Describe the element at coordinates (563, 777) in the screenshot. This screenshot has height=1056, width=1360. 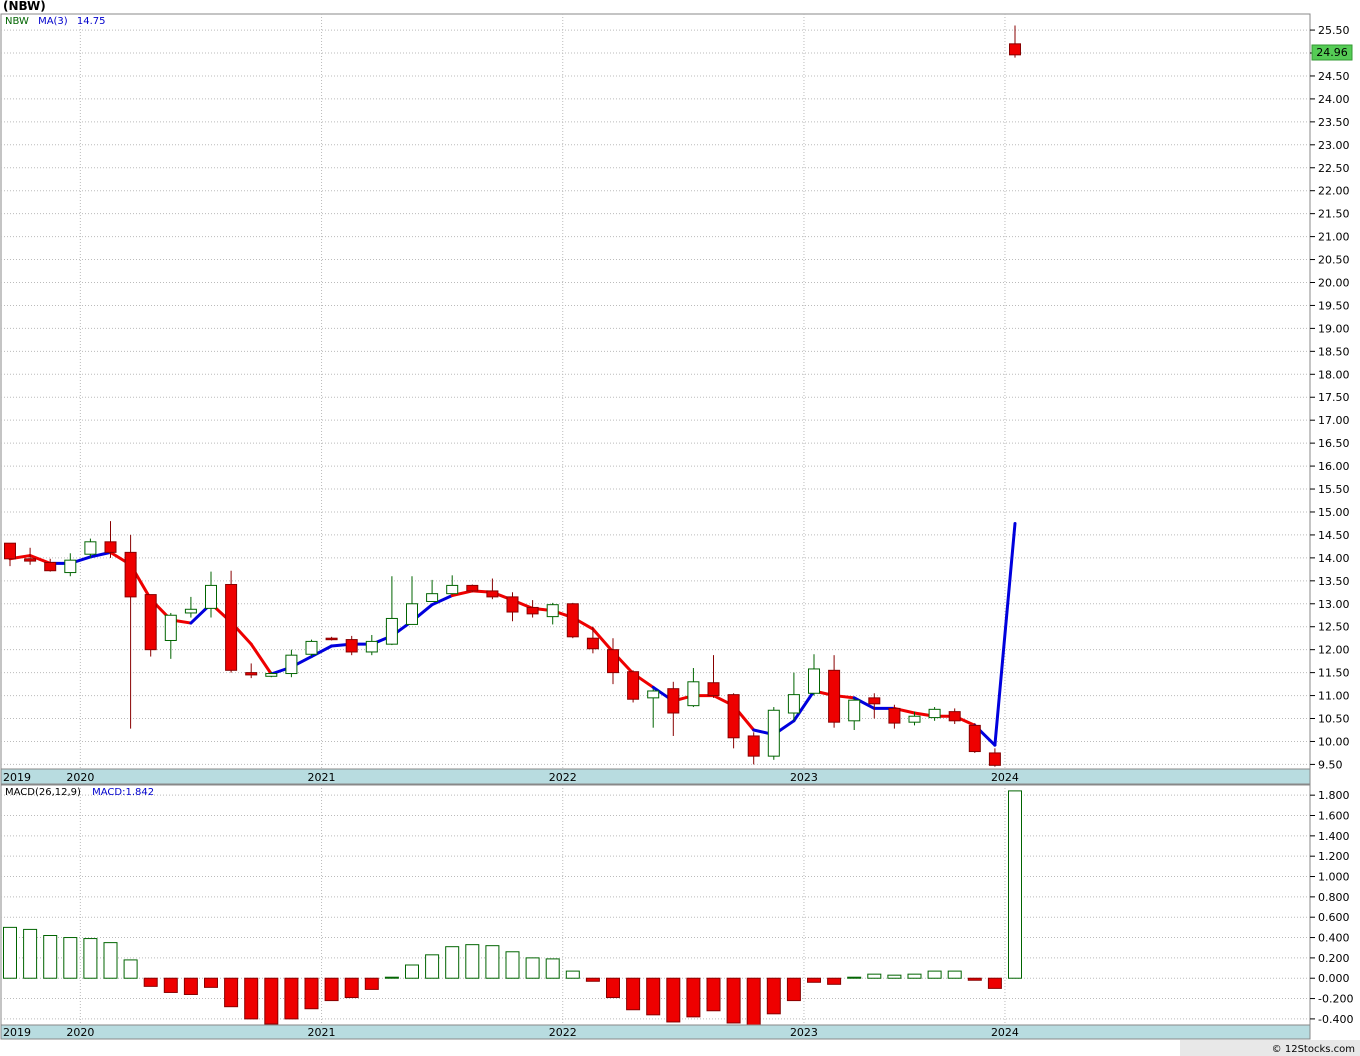
I see `price-x-tick-label: 2022` at that location.